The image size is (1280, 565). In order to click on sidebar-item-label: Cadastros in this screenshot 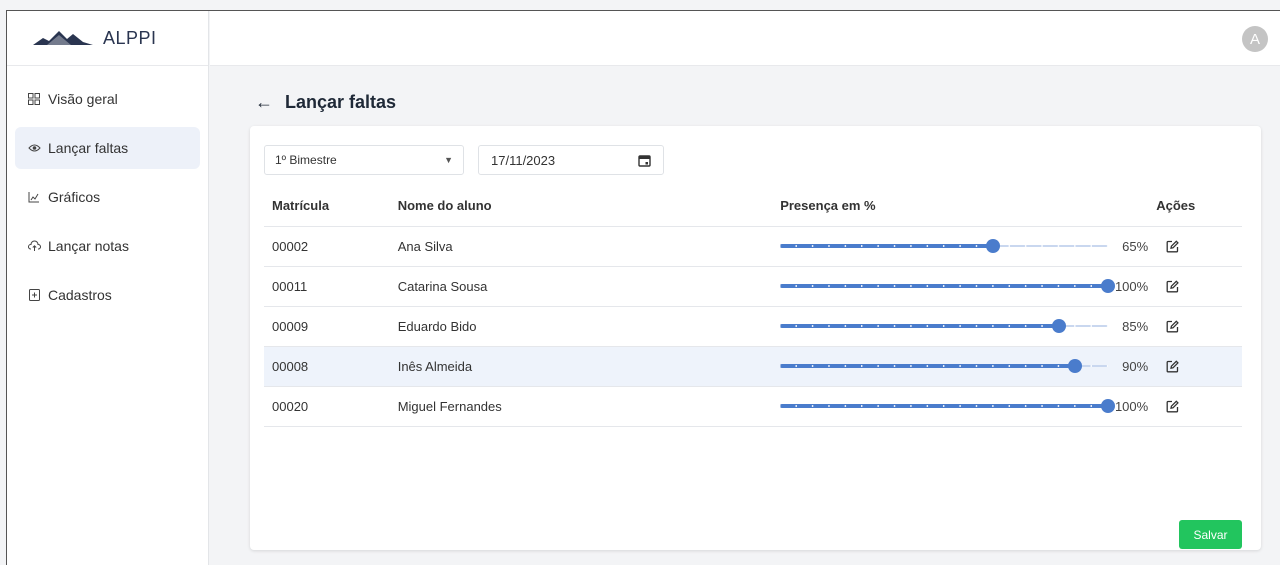, I will do `click(80, 295)`.